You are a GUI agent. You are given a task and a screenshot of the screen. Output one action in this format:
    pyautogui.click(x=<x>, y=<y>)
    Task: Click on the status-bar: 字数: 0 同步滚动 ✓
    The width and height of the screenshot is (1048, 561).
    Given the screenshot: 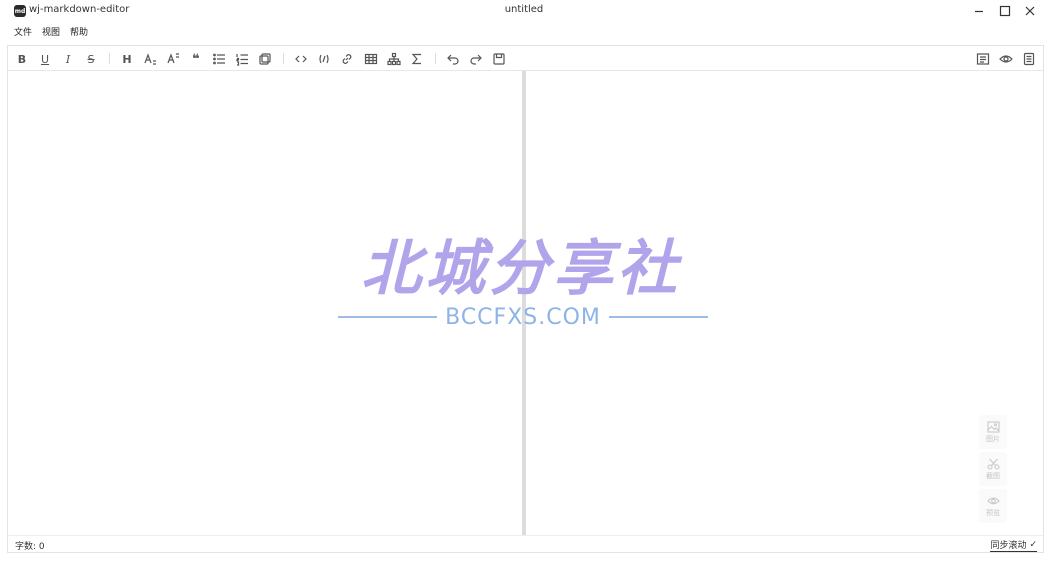 What is the action you would take?
    pyautogui.click(x=525, y=544)
    